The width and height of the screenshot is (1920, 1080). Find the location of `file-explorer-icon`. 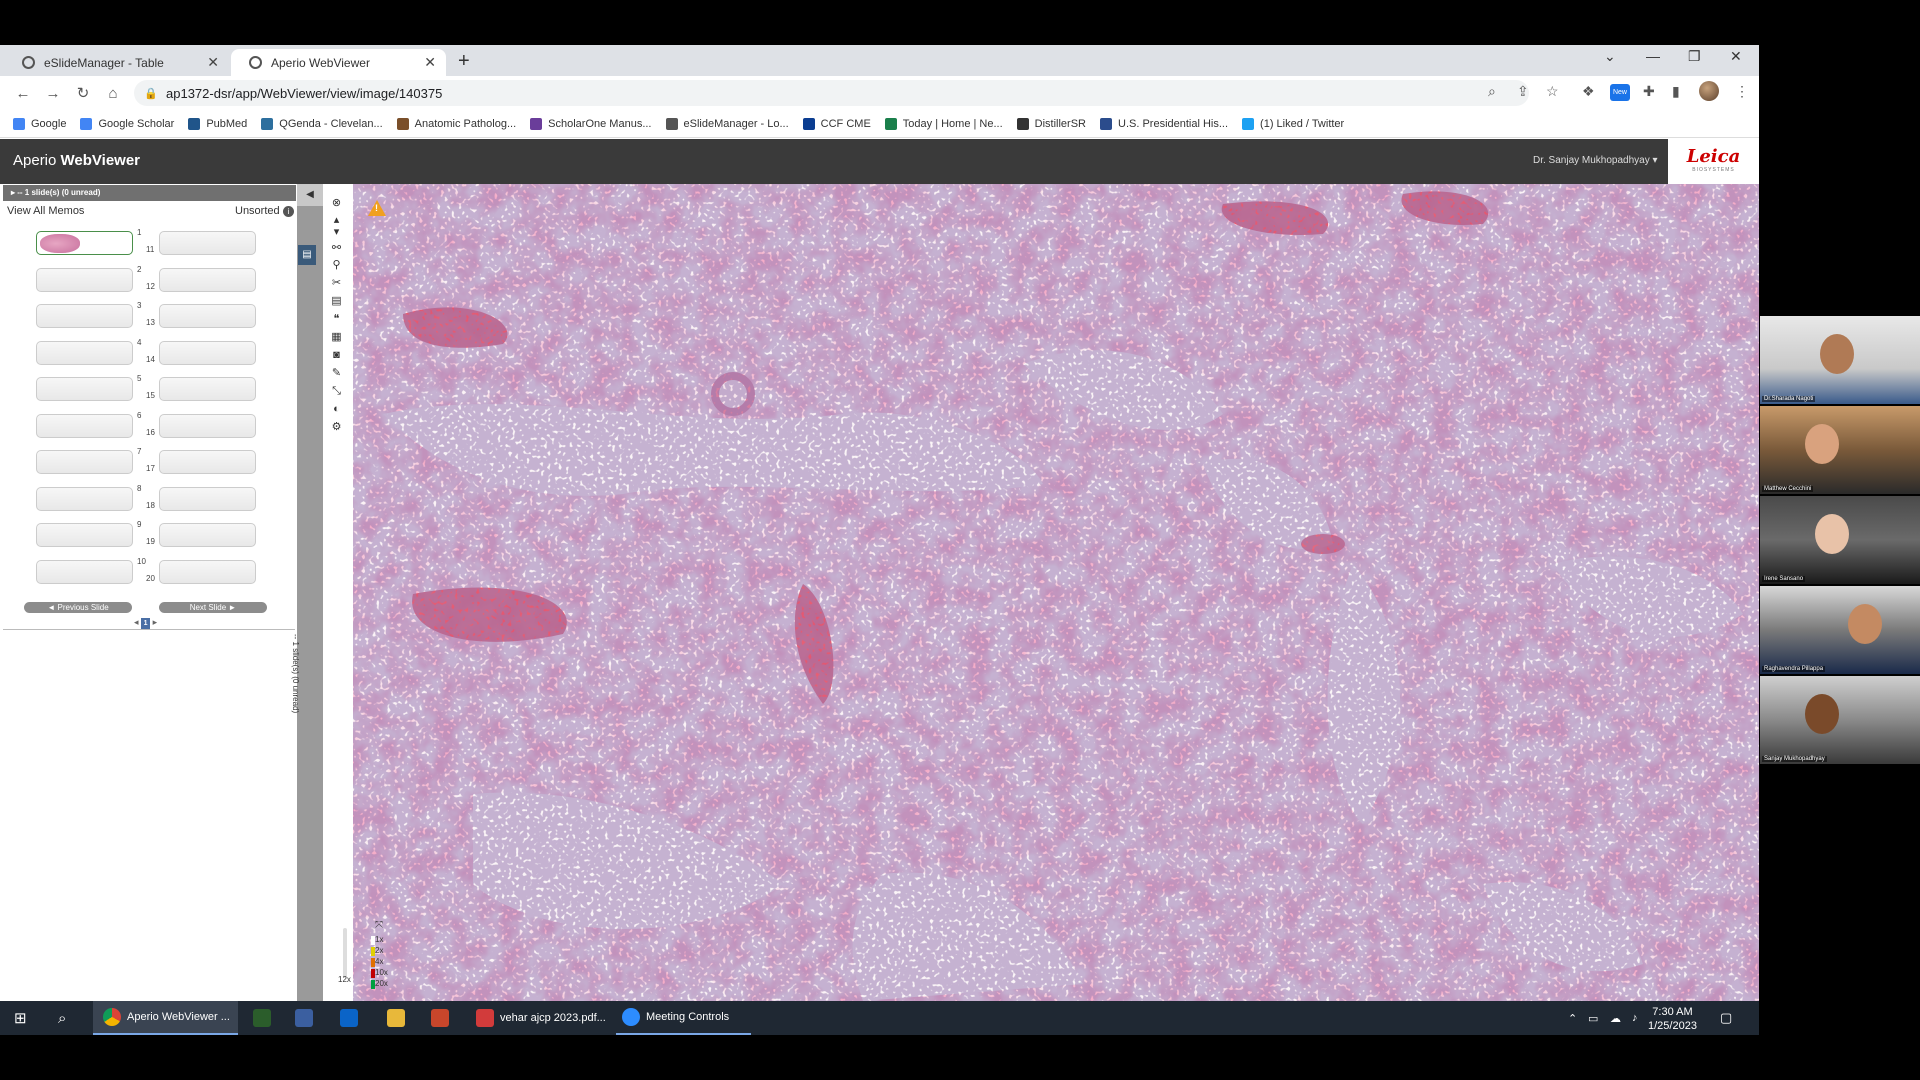

file-explorer-icon is located at coordinates (399, 1018).